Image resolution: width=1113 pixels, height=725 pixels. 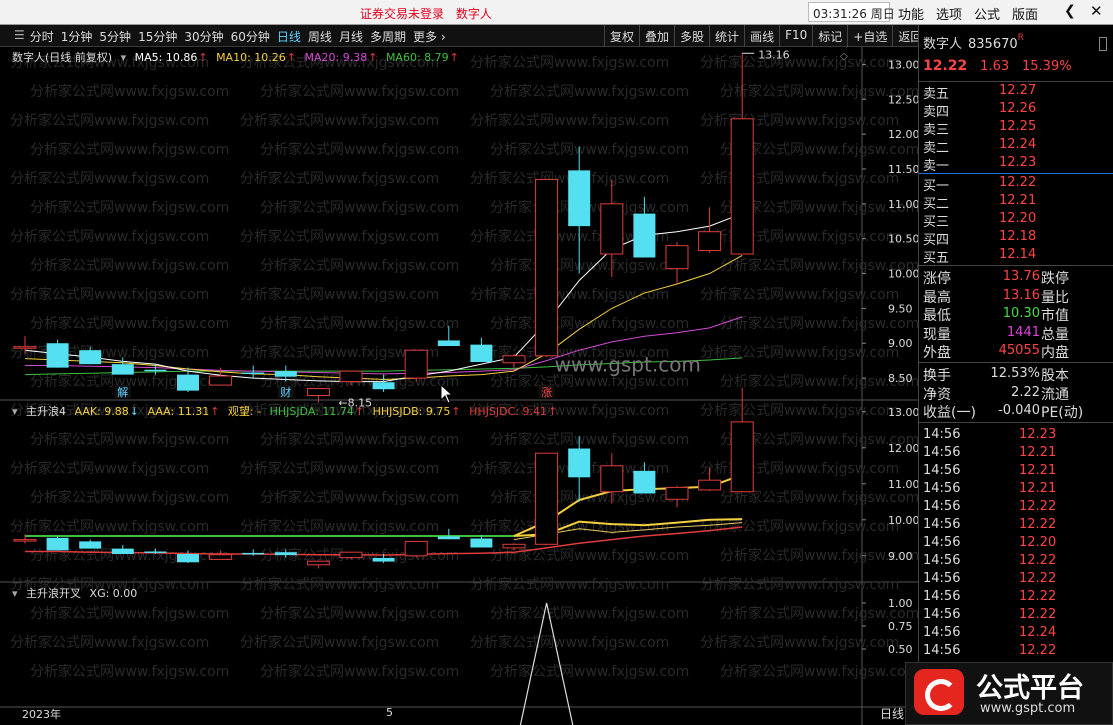 I want to click on tick-price: 12.22, so click(x=1038, y=578).